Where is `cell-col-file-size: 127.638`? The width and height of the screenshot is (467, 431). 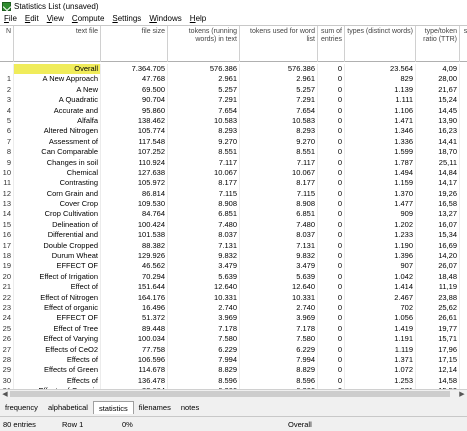
cell-col-file-size: 127.638 is located at coordinates (134, 173).